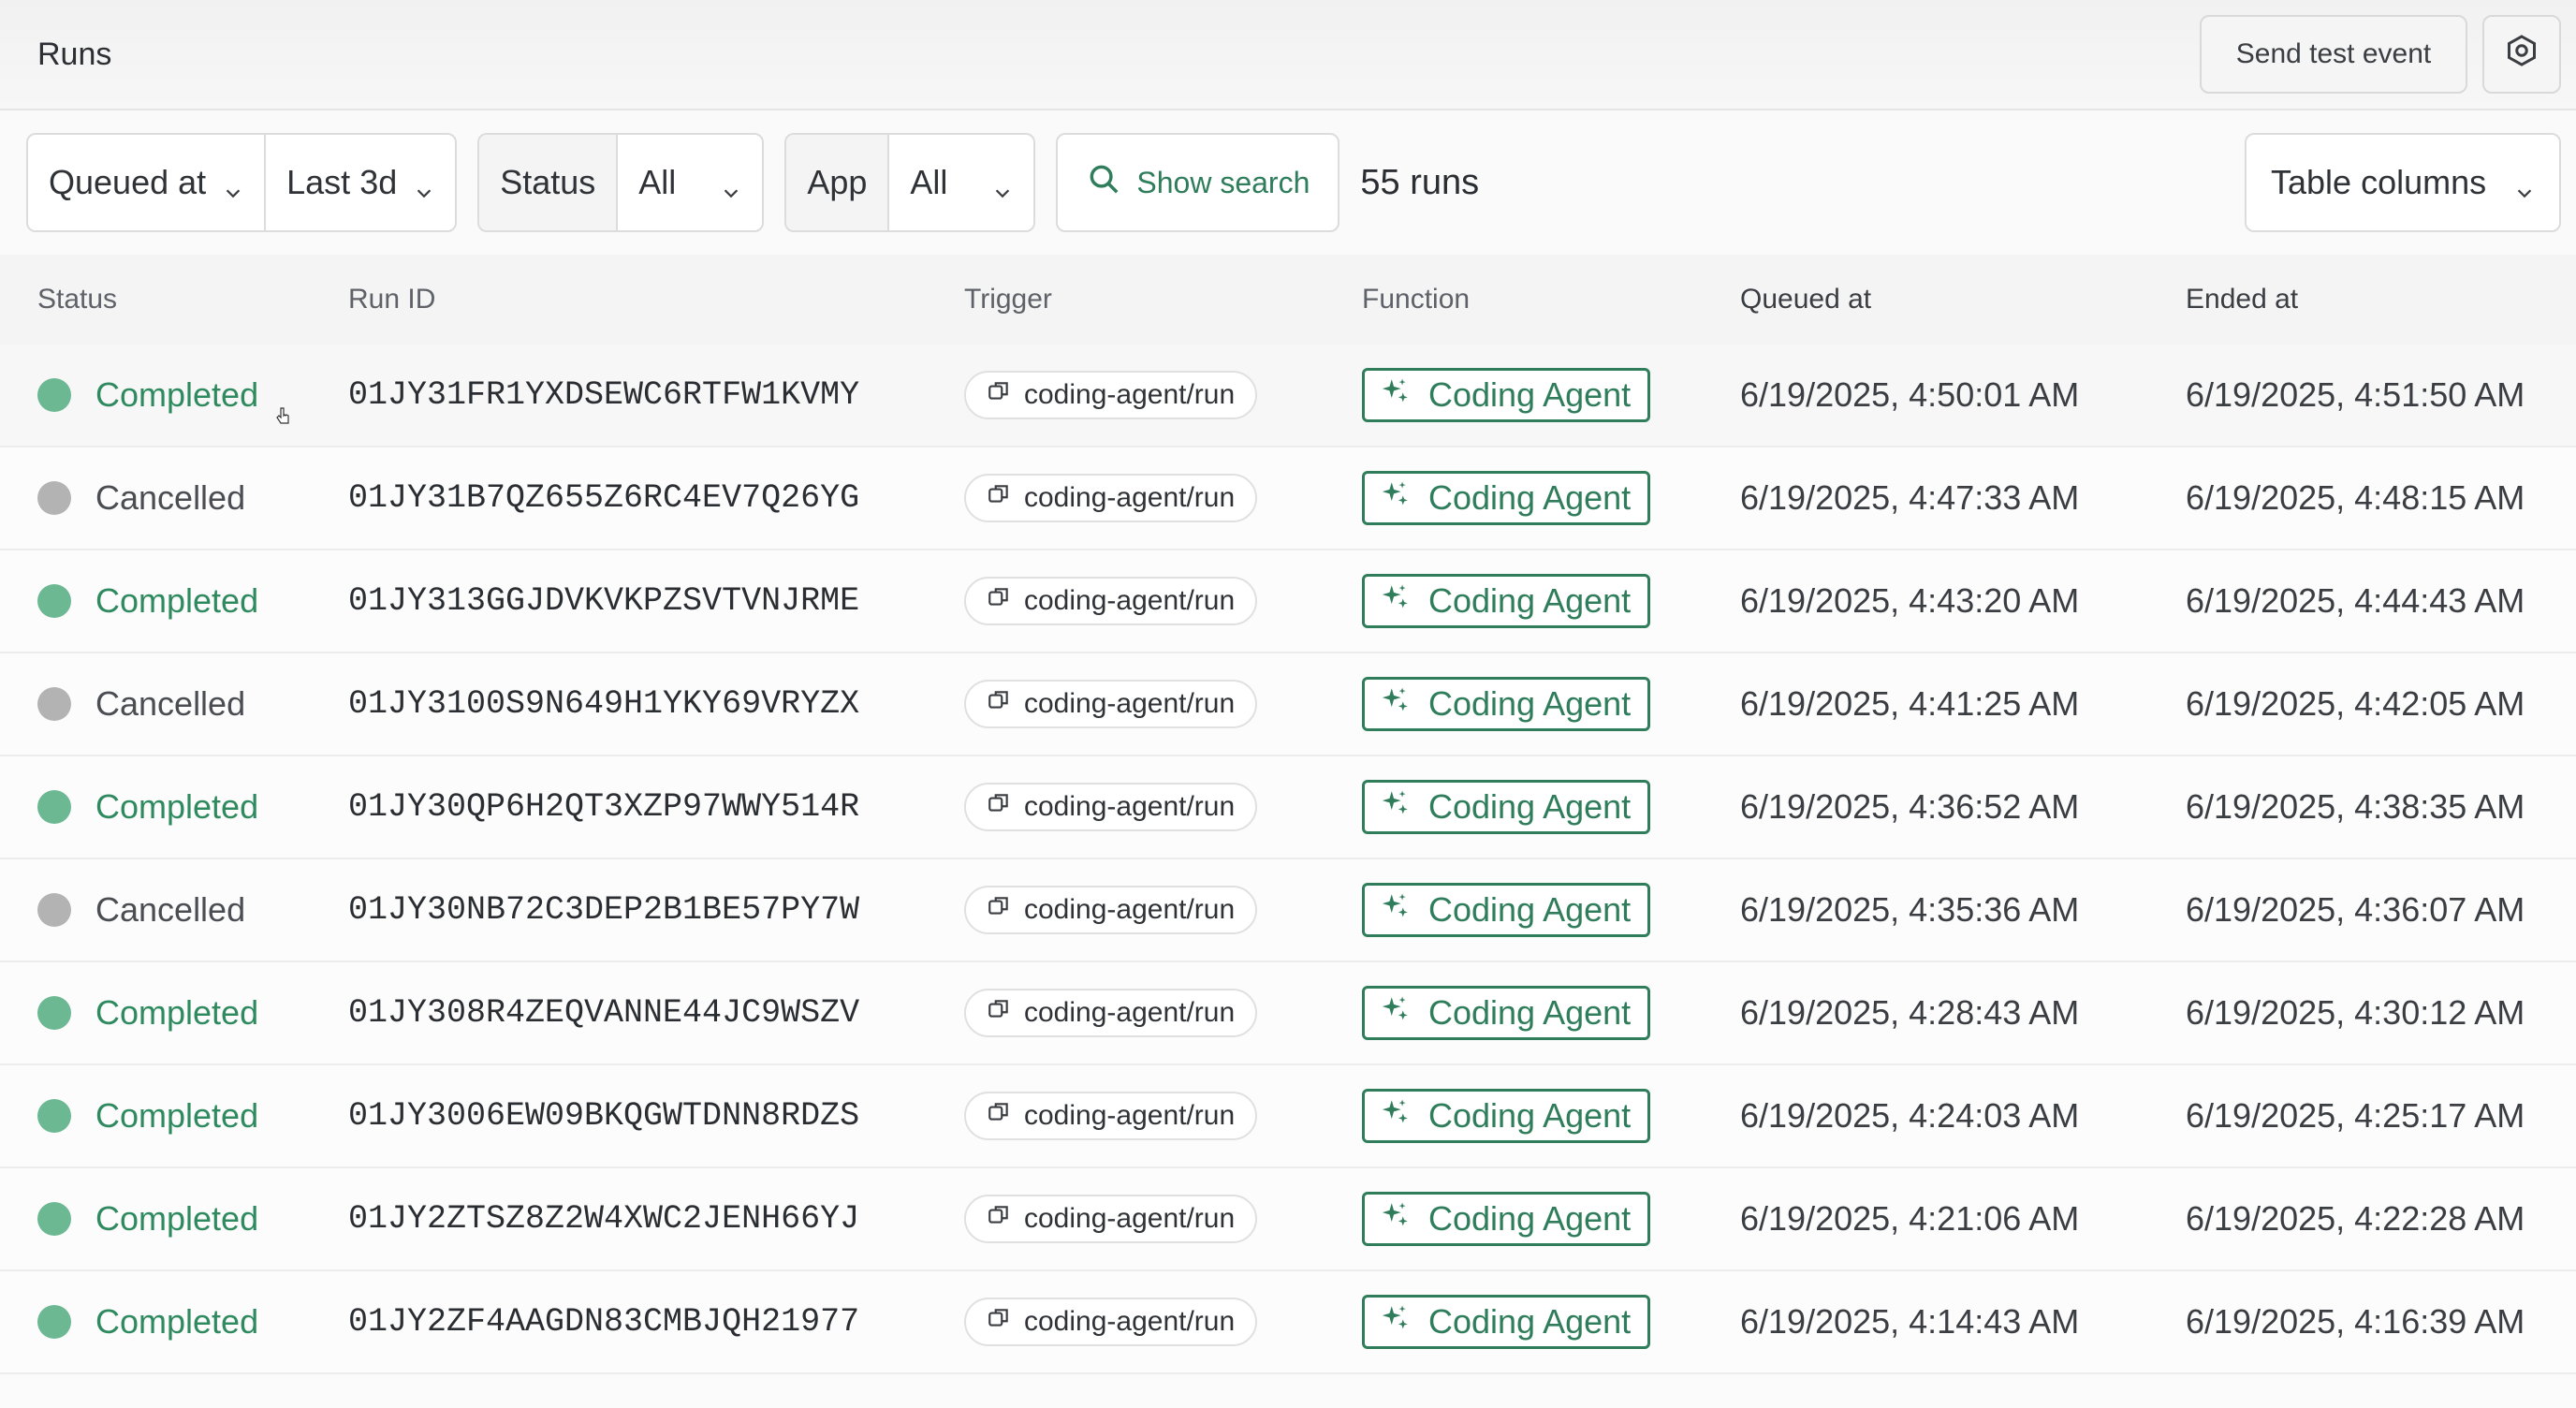 Image resolution: width=2576 pixels, height=1408 pixels. I want to click on column-header-trigger: Trigger, so click(1163, 299).